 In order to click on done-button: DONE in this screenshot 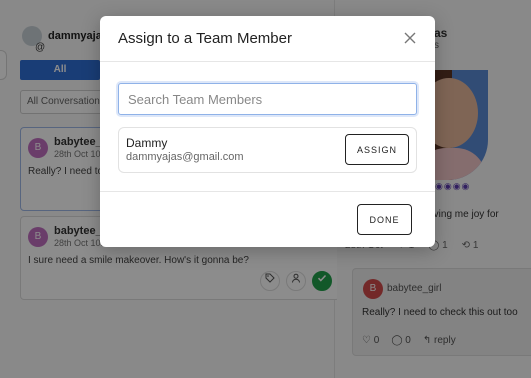, I will do `click(384, 219)`.